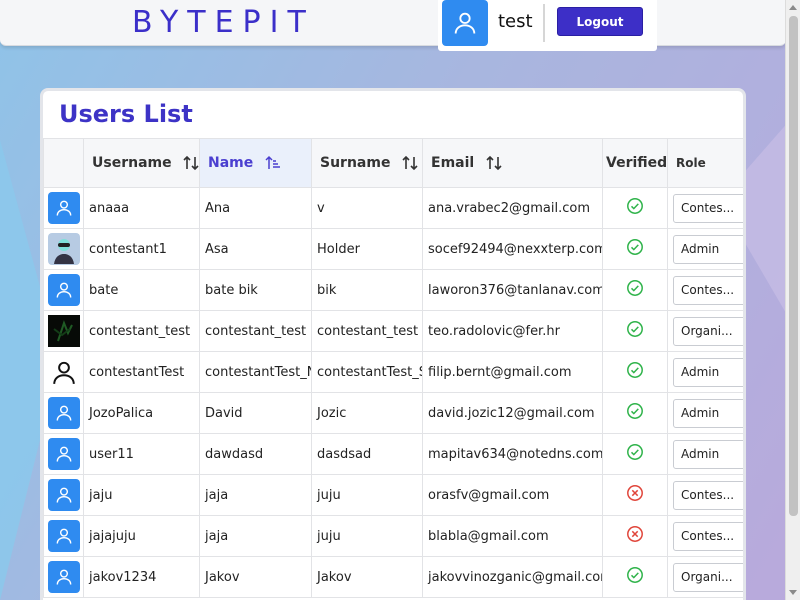 This screenshot has height=600, width=800. Describe the element at coordinates (141, 290) in the screenshot. I see `username-cell: bate` at that location.